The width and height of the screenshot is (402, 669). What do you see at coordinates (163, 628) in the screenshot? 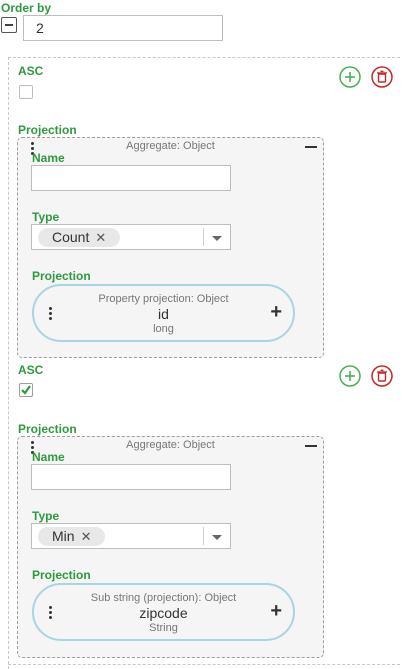
I see `pill-type-2: String` at bounding box center [163, 628].